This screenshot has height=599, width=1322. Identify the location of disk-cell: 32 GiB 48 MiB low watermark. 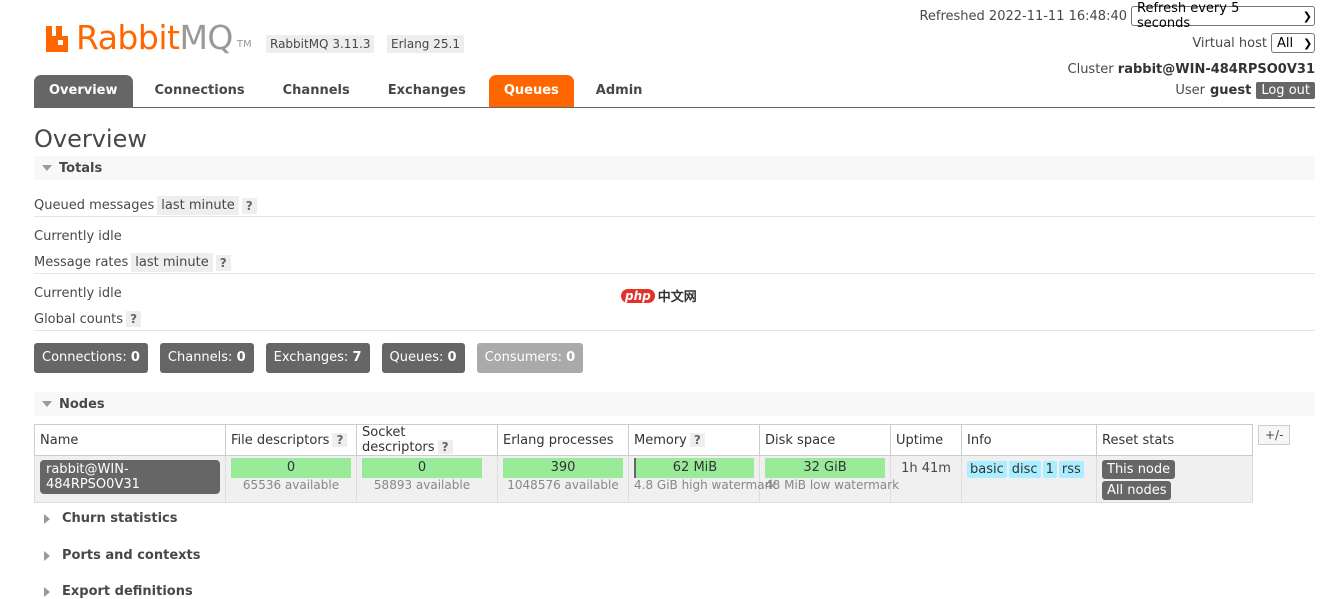
(829, 479).